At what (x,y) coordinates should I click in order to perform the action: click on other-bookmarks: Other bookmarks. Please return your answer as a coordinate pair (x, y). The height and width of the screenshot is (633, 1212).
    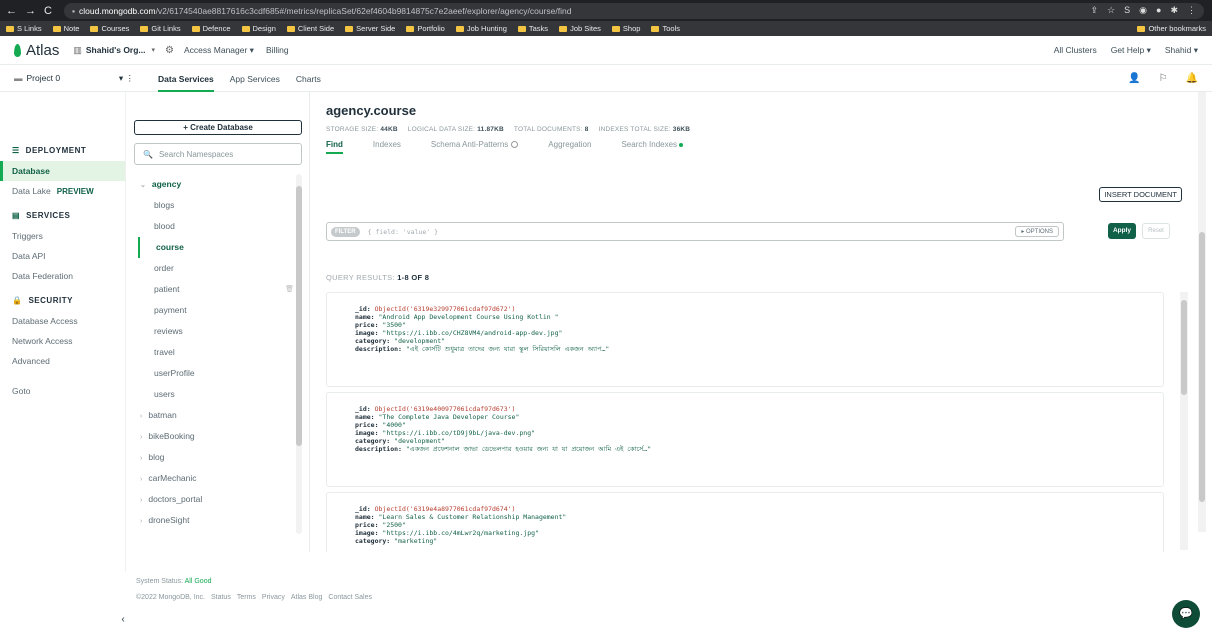
    Looking at the image, I should click on (1171, 28).